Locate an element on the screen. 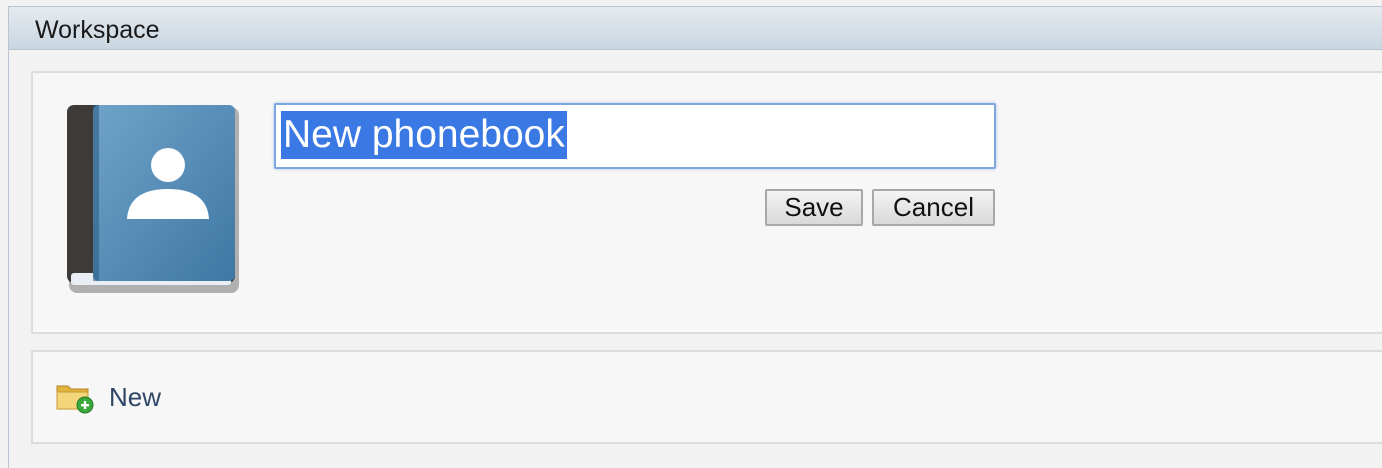 This screenshot has width=1382, height=468. window-titlebar: Workspace is located at coordinates (695, 28).